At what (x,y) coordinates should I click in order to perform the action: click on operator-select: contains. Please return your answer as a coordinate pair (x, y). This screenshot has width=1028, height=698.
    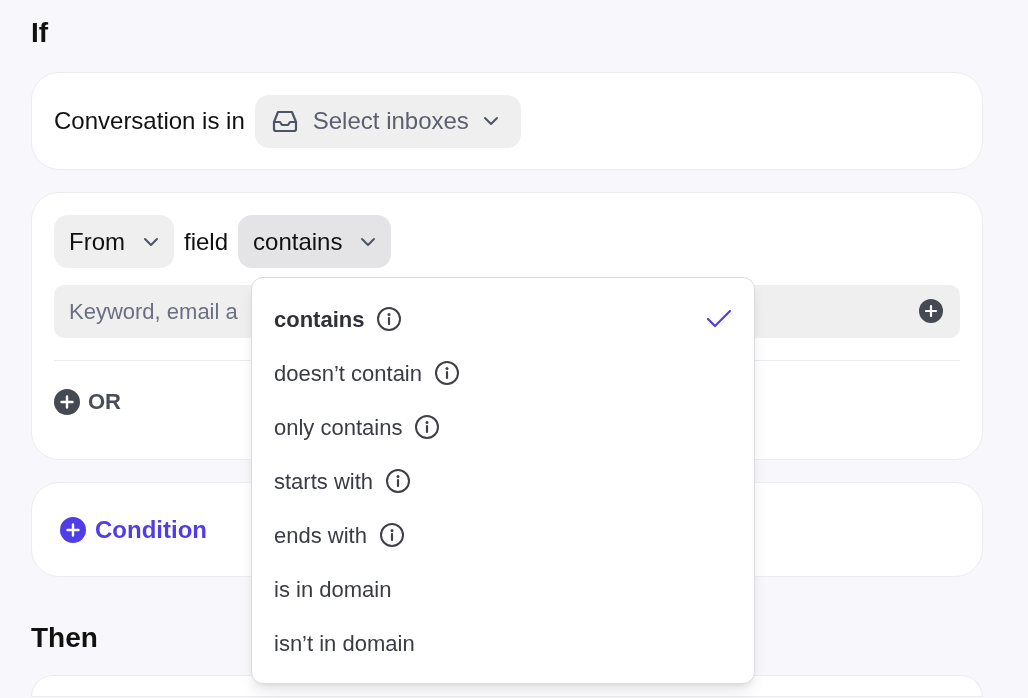
    Looking at the image, I should click on (315, 241).